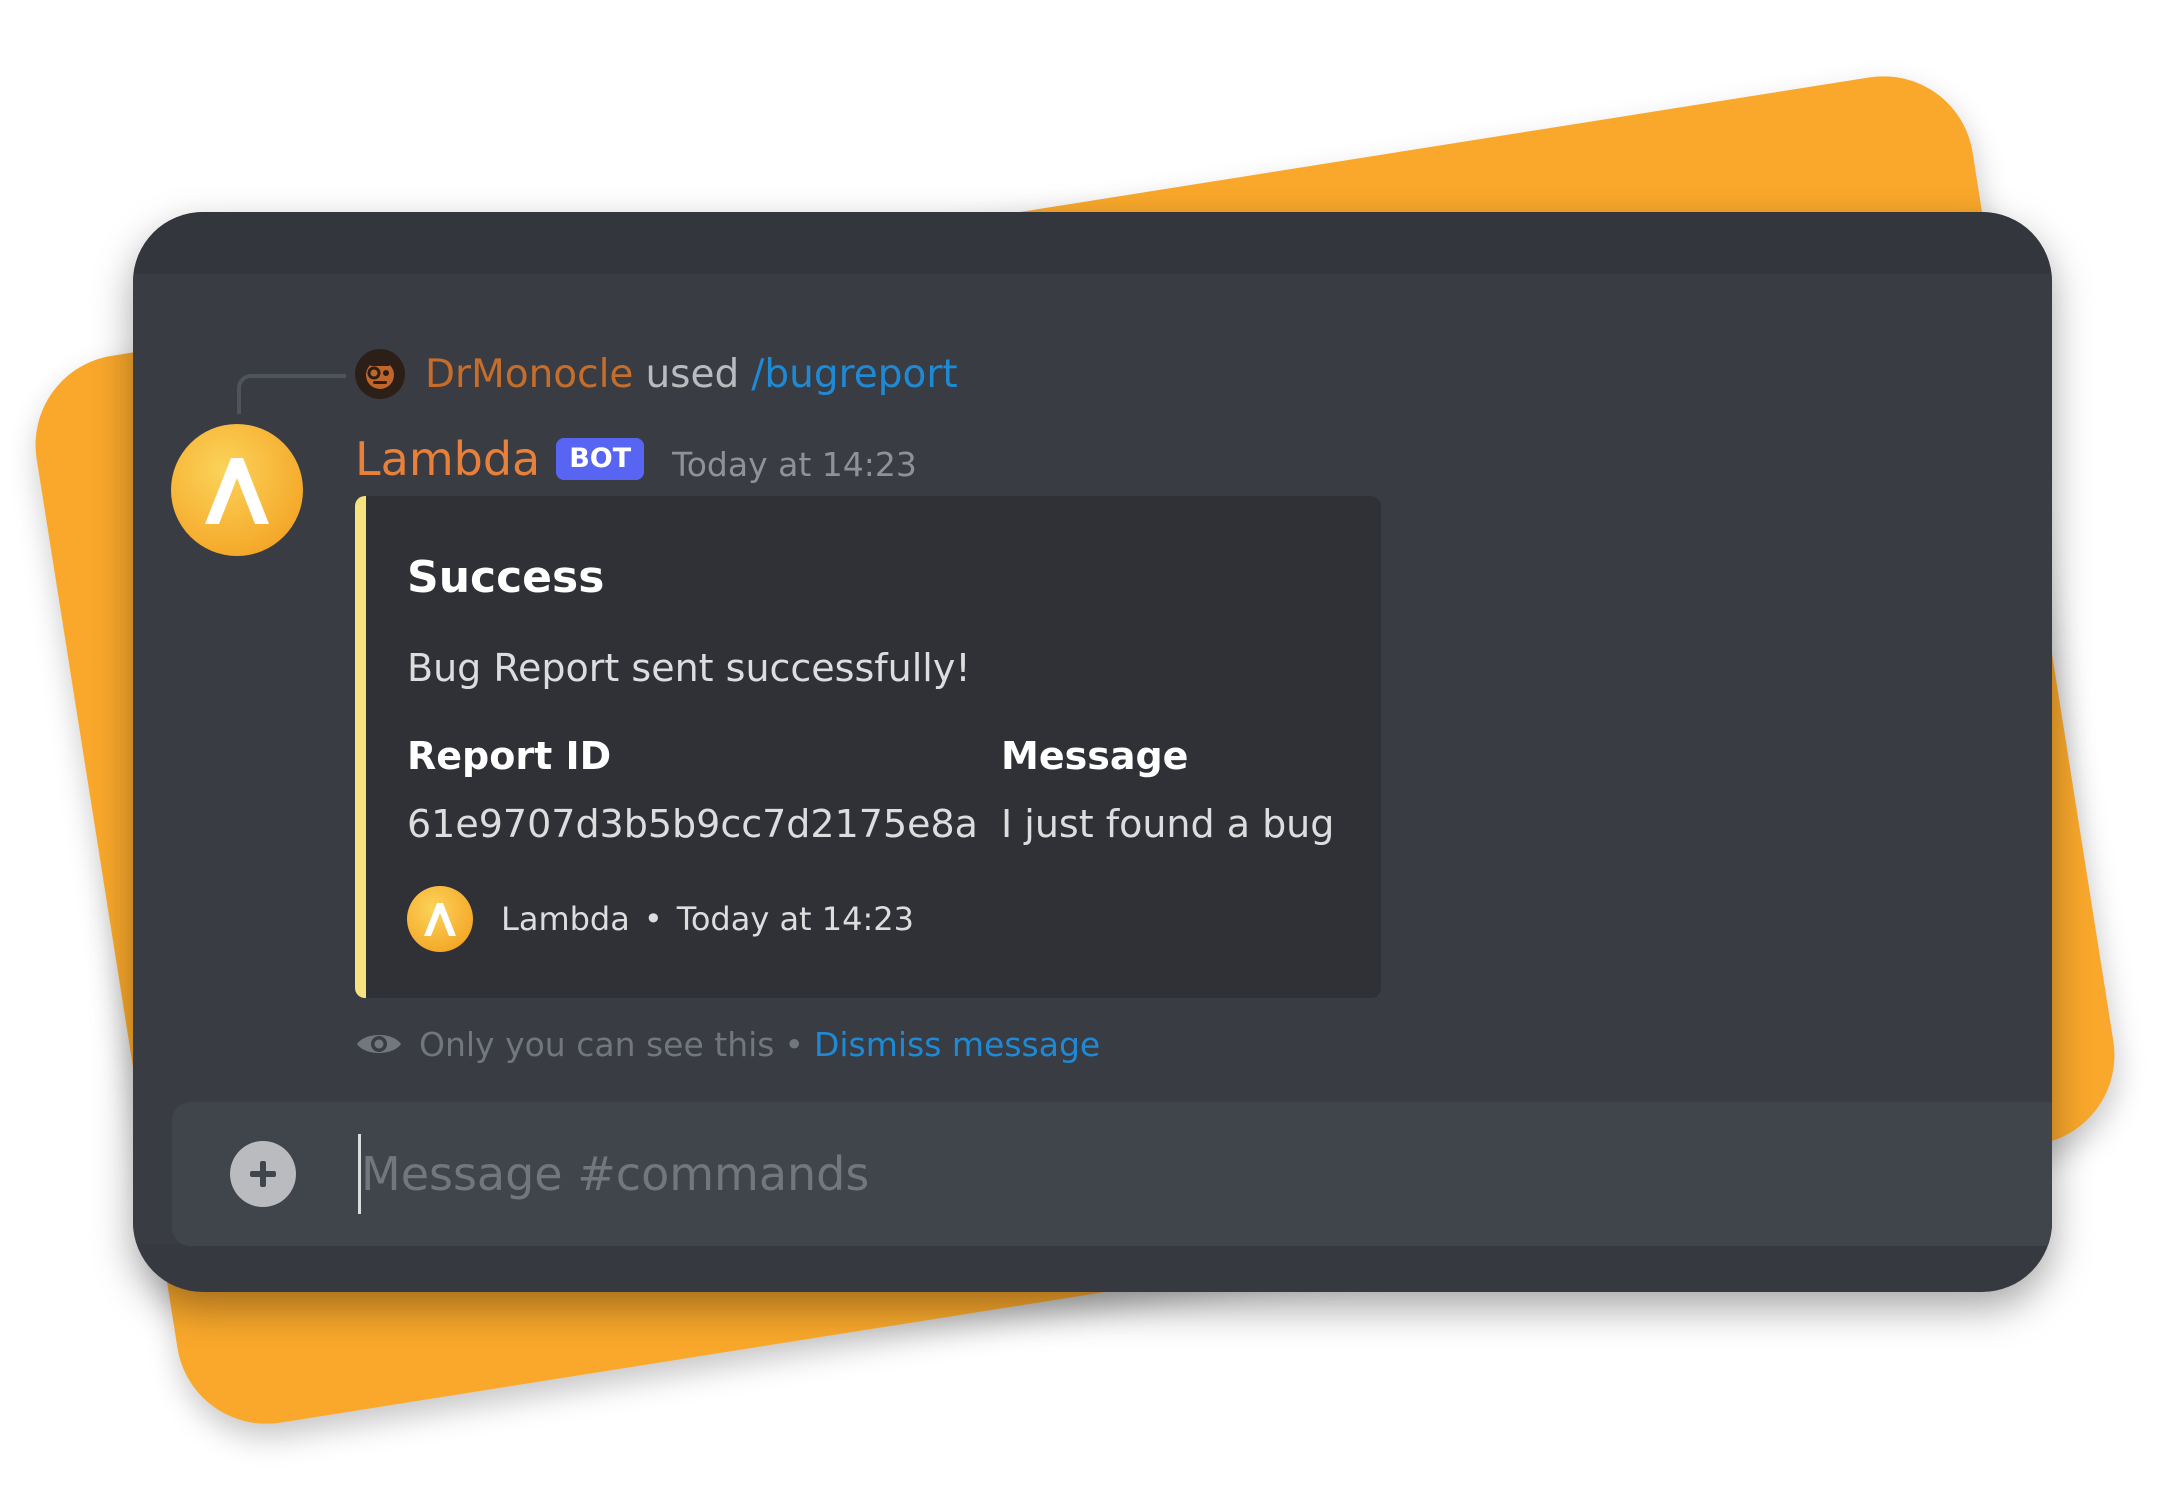 The image size is (2184, 1502). I want to click on eye-icon, so click(379, 1044).